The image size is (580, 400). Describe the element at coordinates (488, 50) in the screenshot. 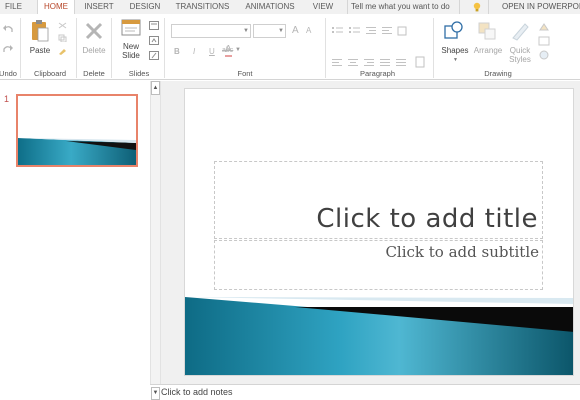

I see `arrange-button: Arrange` at that location.